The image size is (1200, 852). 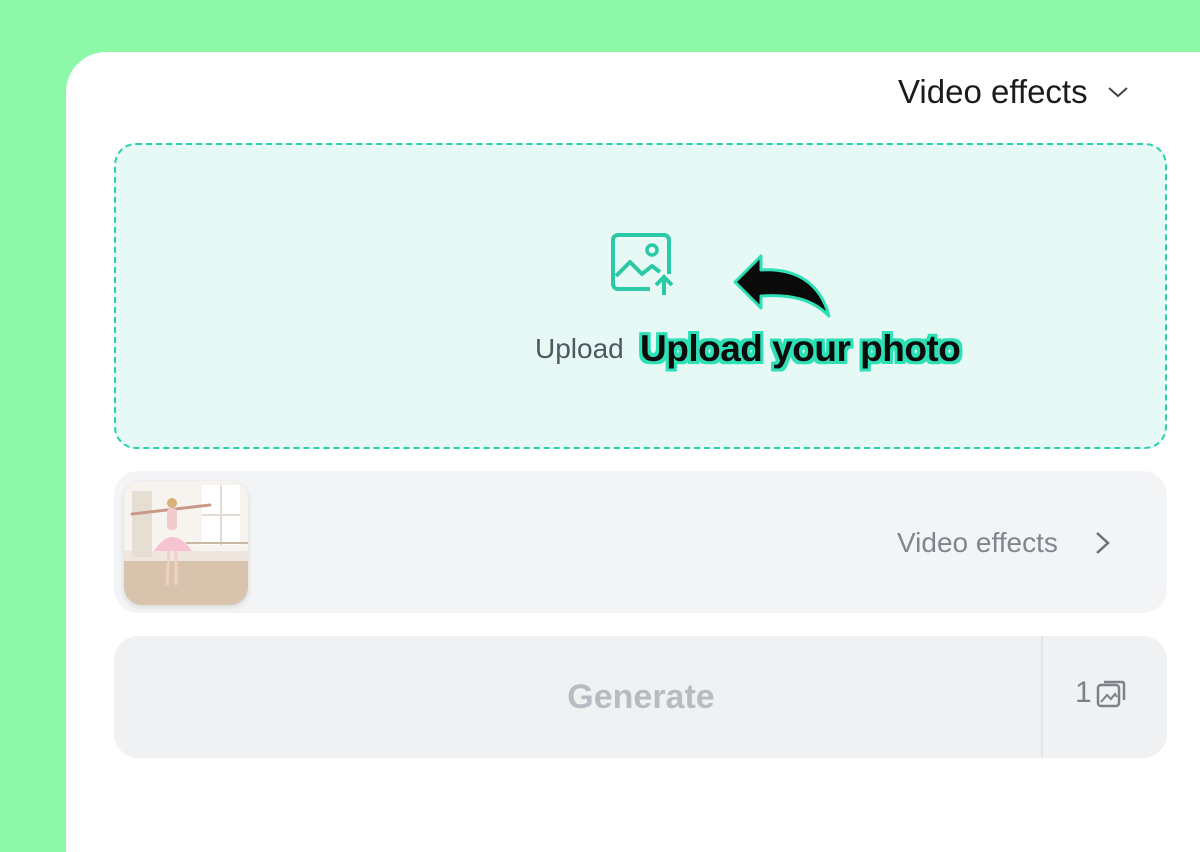 I want to click on image-upload-icon, so click(x=642, y=265).